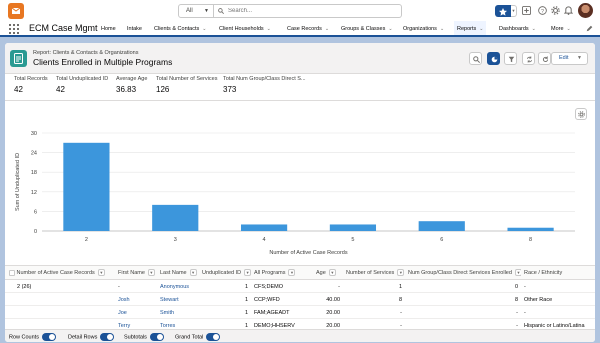 The image size is (600, 343). Describe the element at coordinates (136, 300) in the screenshot. I see `table-cell-link: Josh` at that location.